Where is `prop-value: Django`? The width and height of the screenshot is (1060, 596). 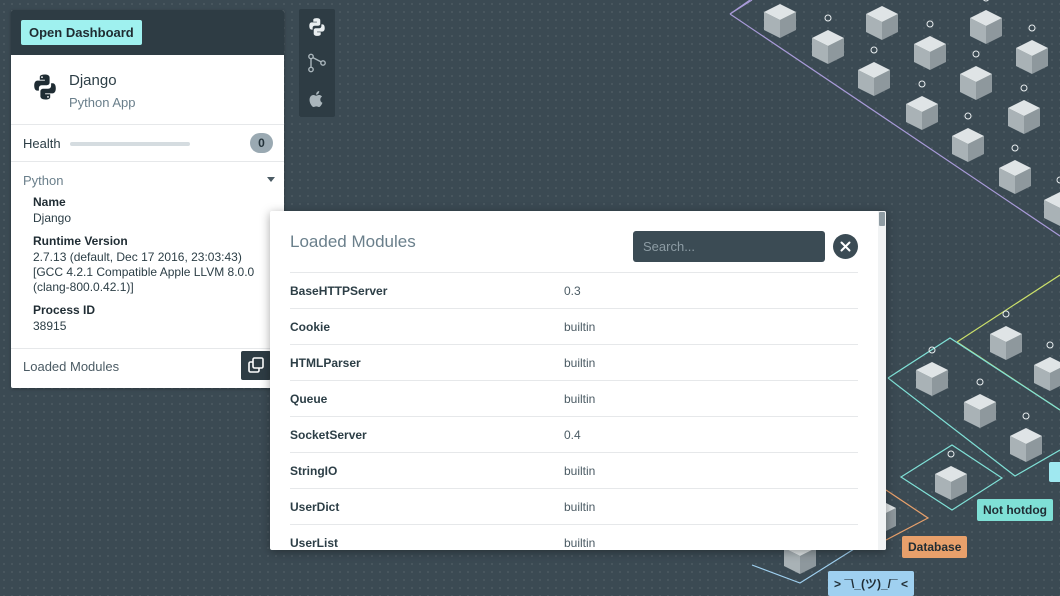
prop-value: Django is located at coordinates (52, 218).